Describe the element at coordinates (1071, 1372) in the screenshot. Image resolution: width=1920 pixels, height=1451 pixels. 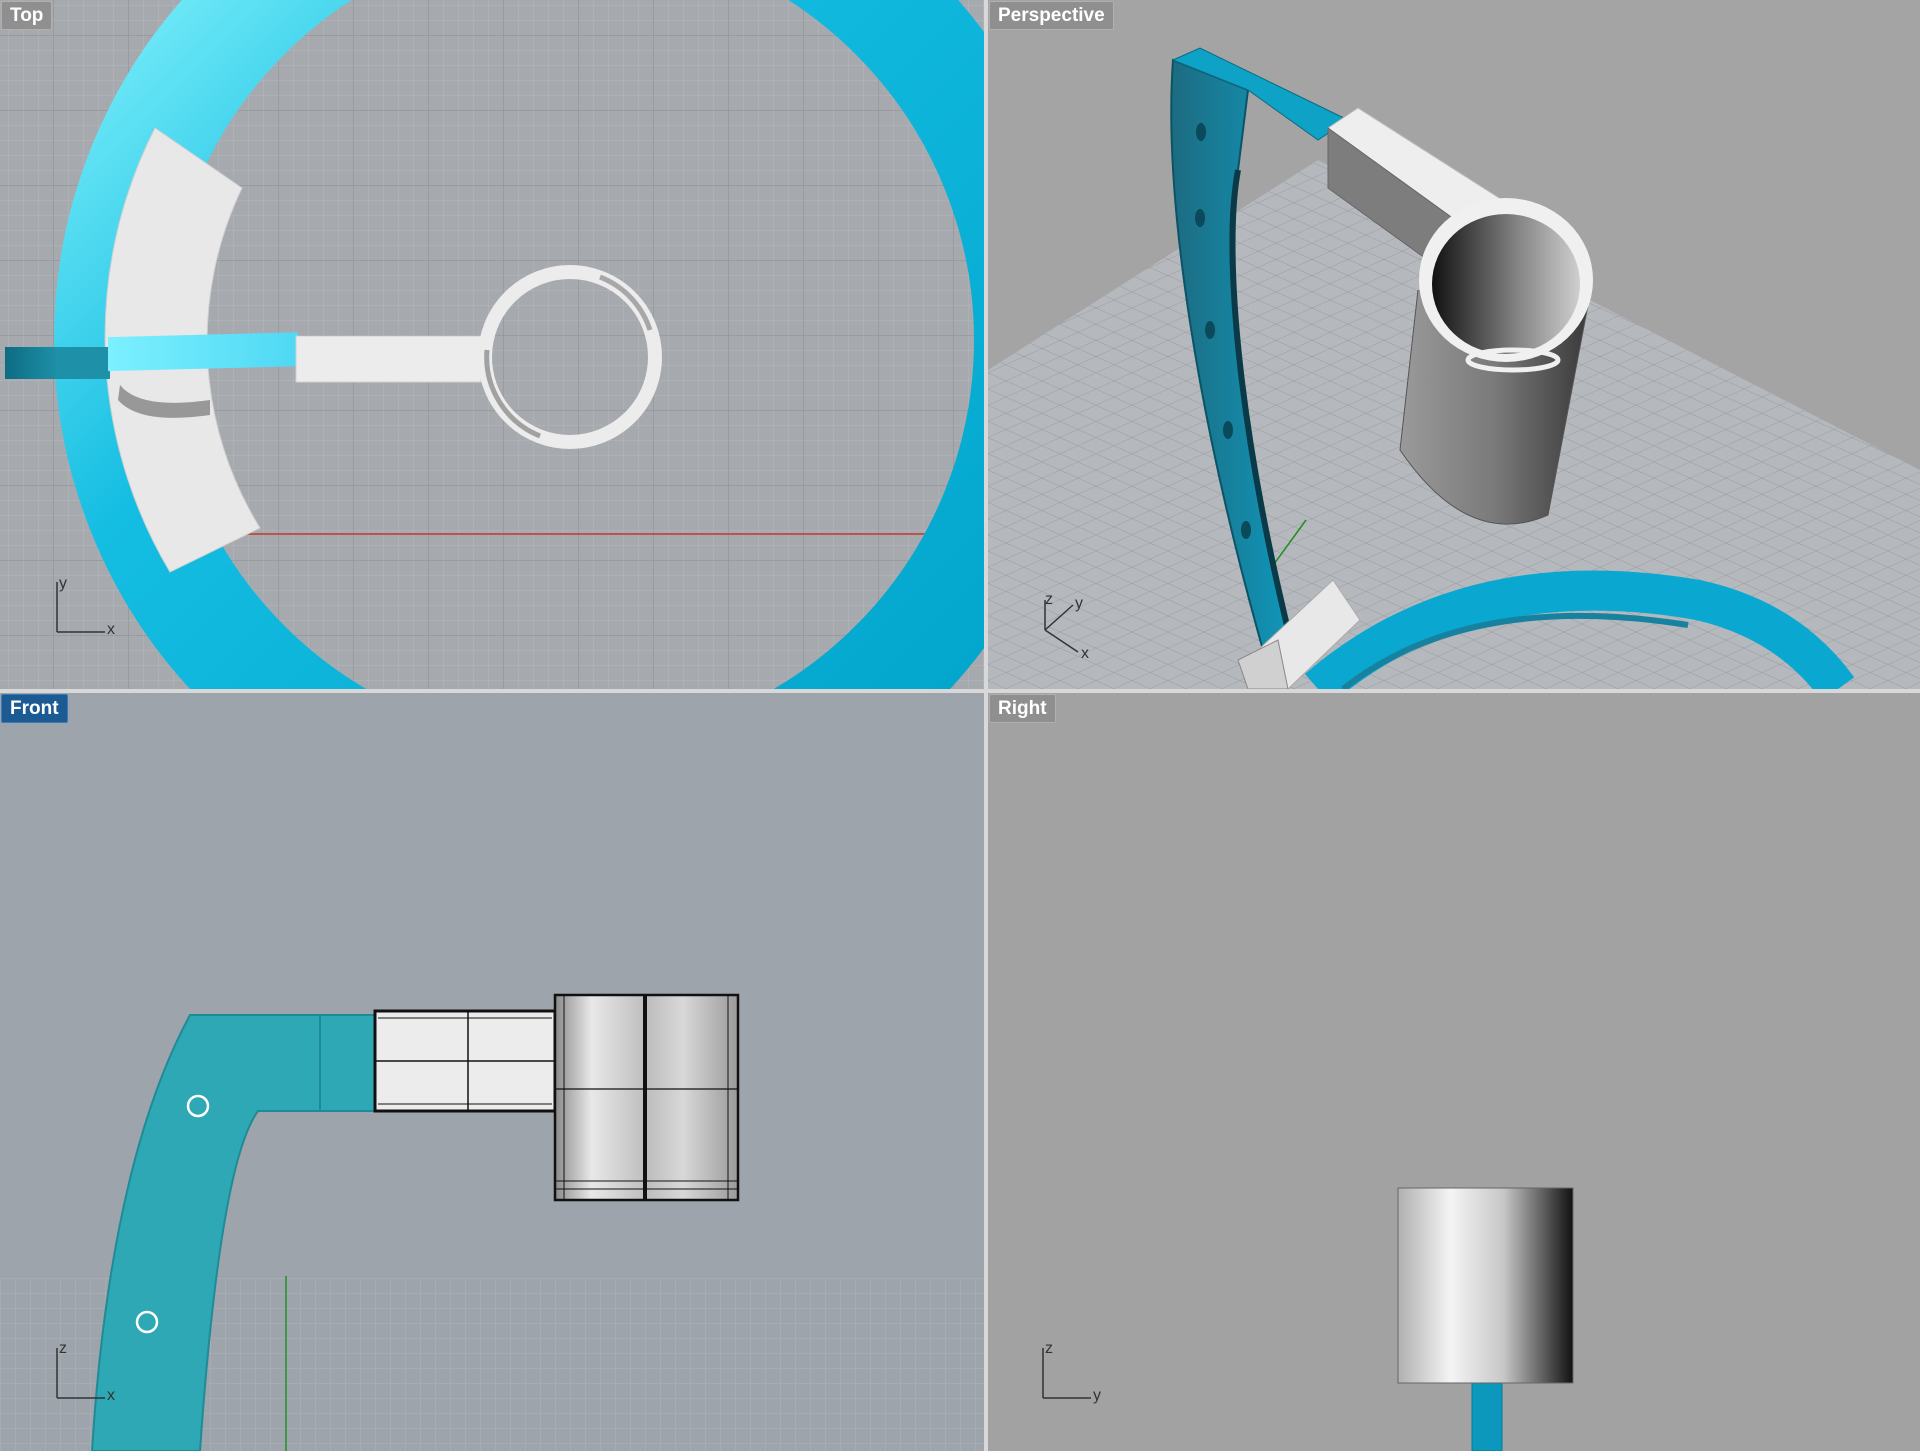
I see `axis-triad: z y` at that location.